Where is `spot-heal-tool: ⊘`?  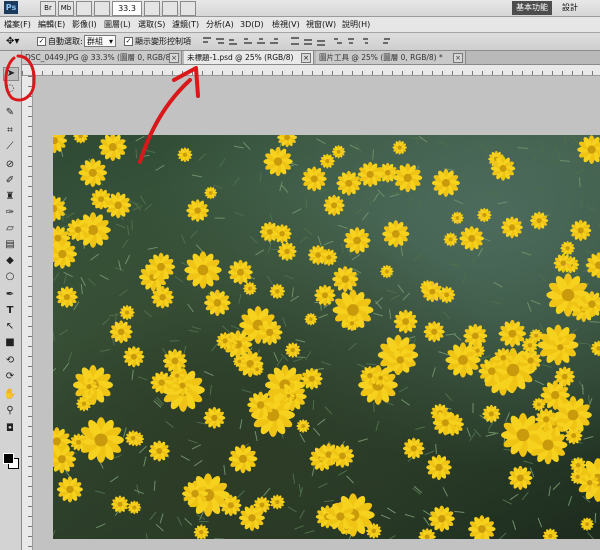 spot-heal-tool: ⊘ is located at coordinates (10, 165).